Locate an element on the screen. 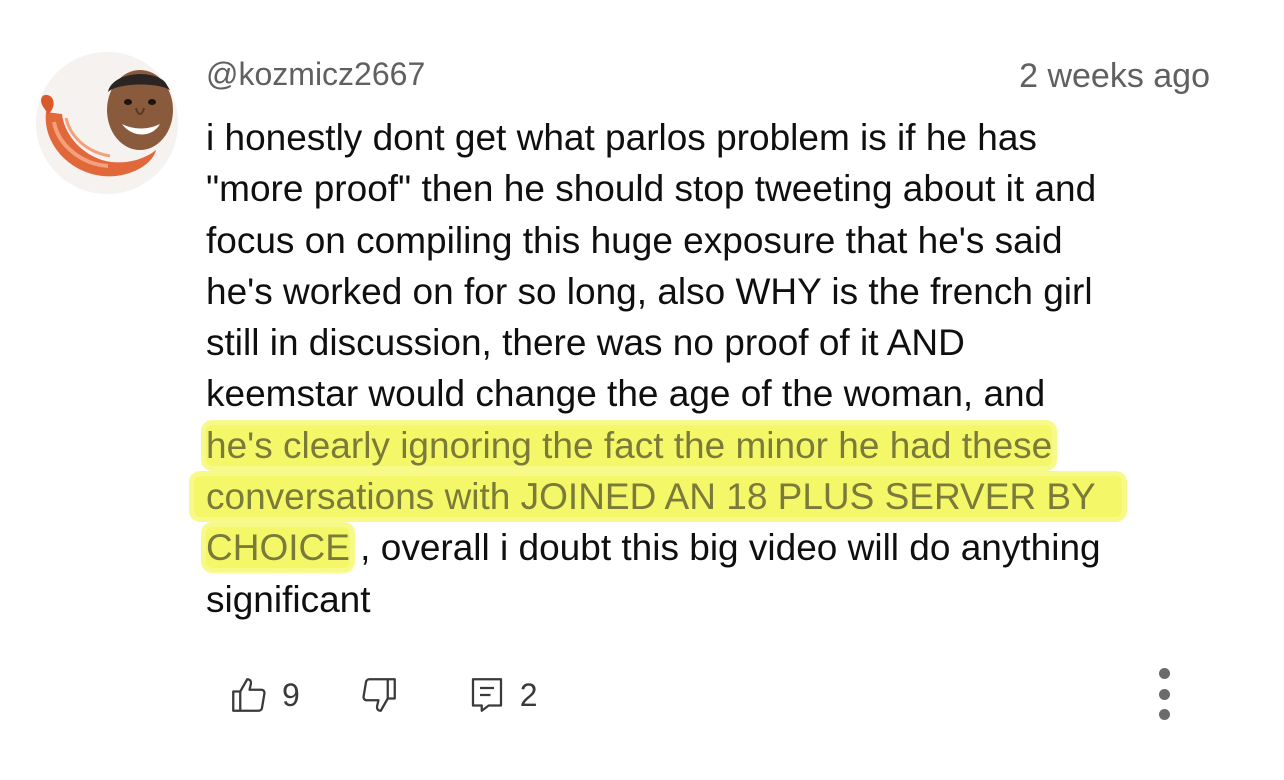 The width and height of the screenshot is (1284, 780). dislike-button is located at coordinates (379, 695).